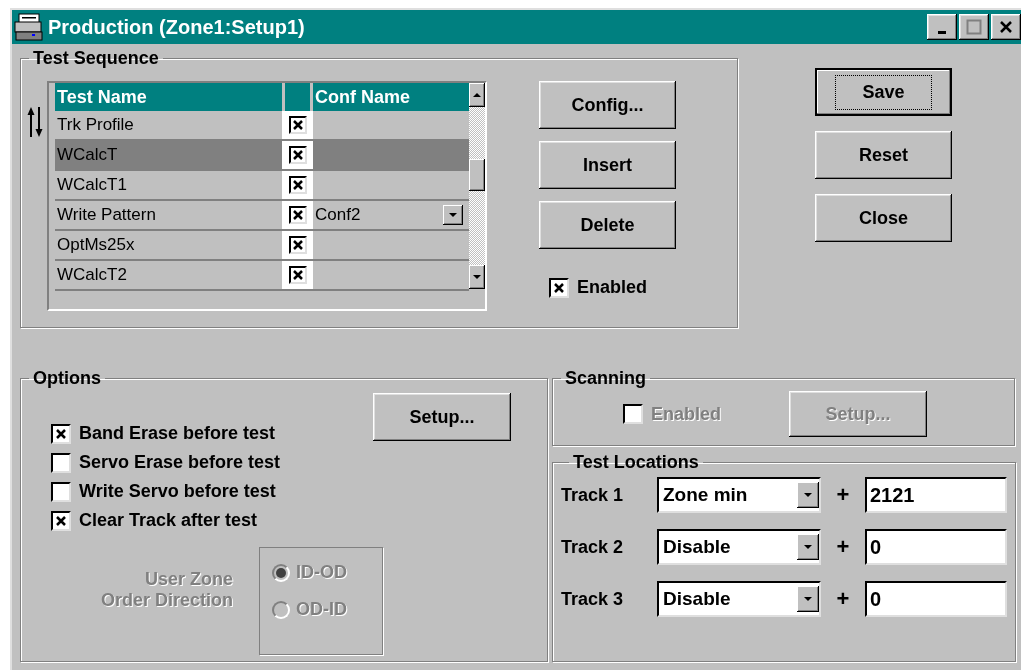 The height and width of the screenshot is (670, 1021). Describe the element at coordinates (607, 225) in the screenshot. I see `action-button: Delete` at that location.